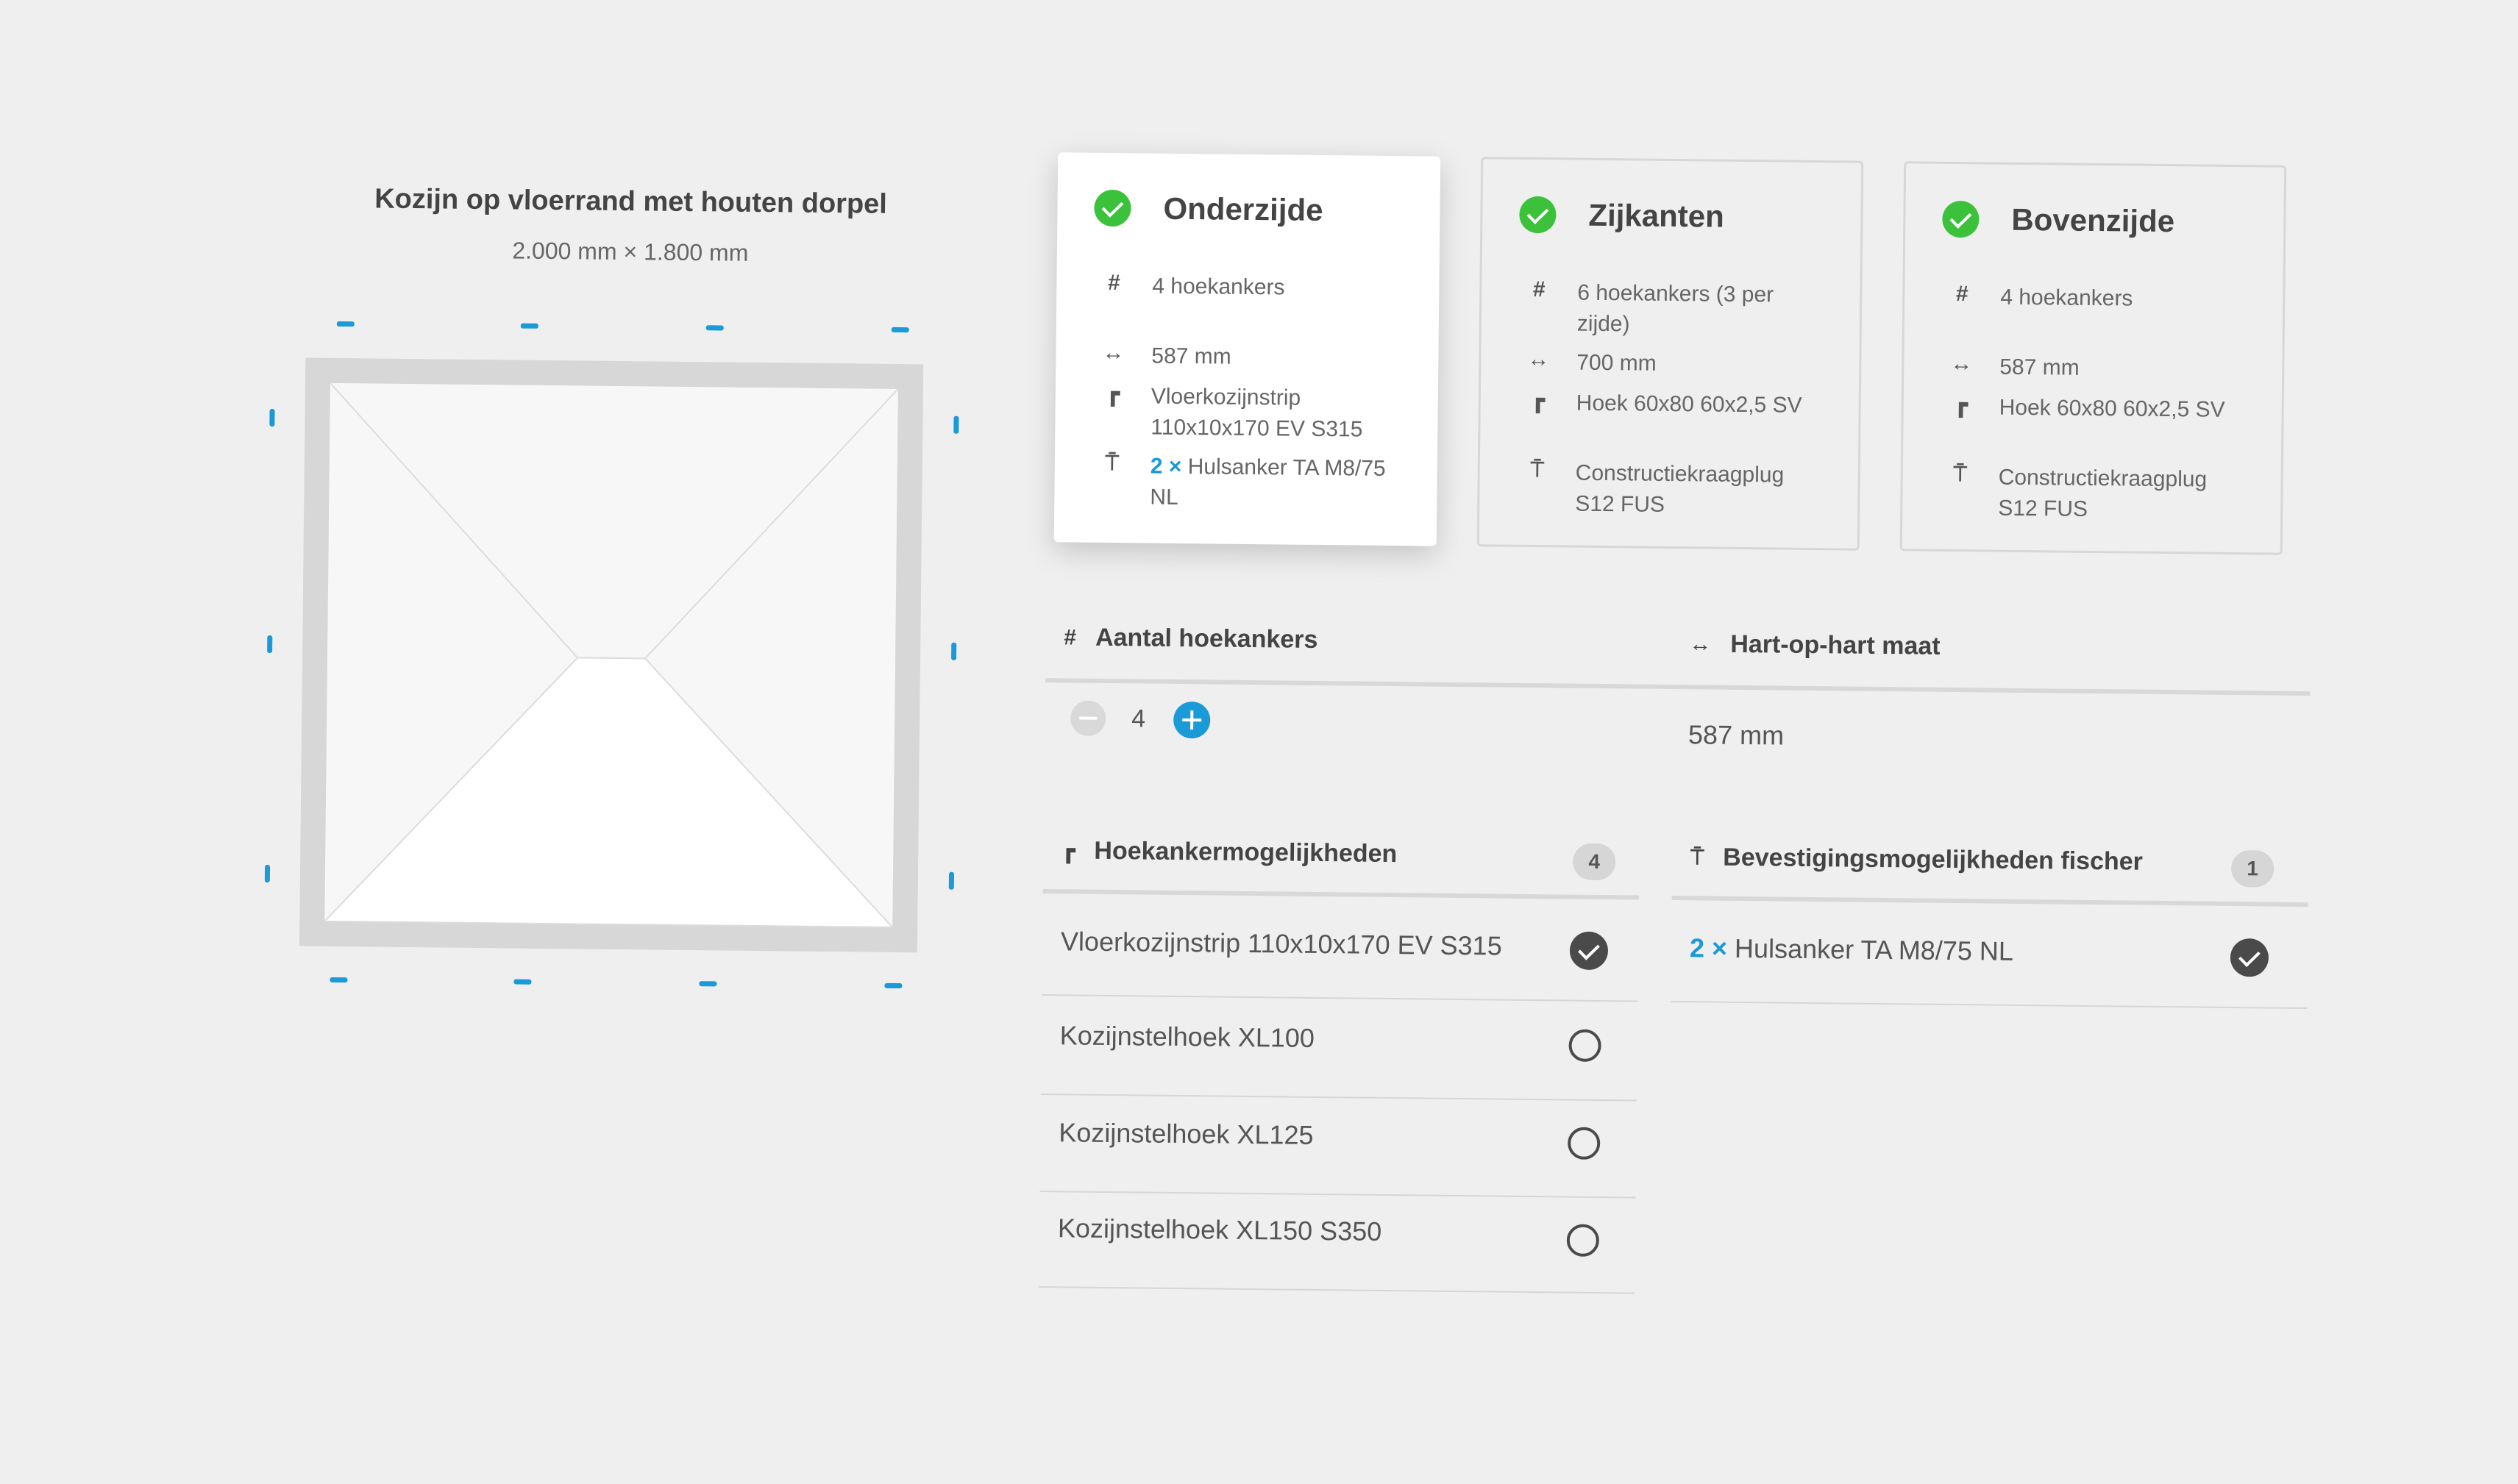 This screenshot has width=2518, height=1484. I want to click on option-label: Kozijnstelhoek XL125, so click(1186, 1133).